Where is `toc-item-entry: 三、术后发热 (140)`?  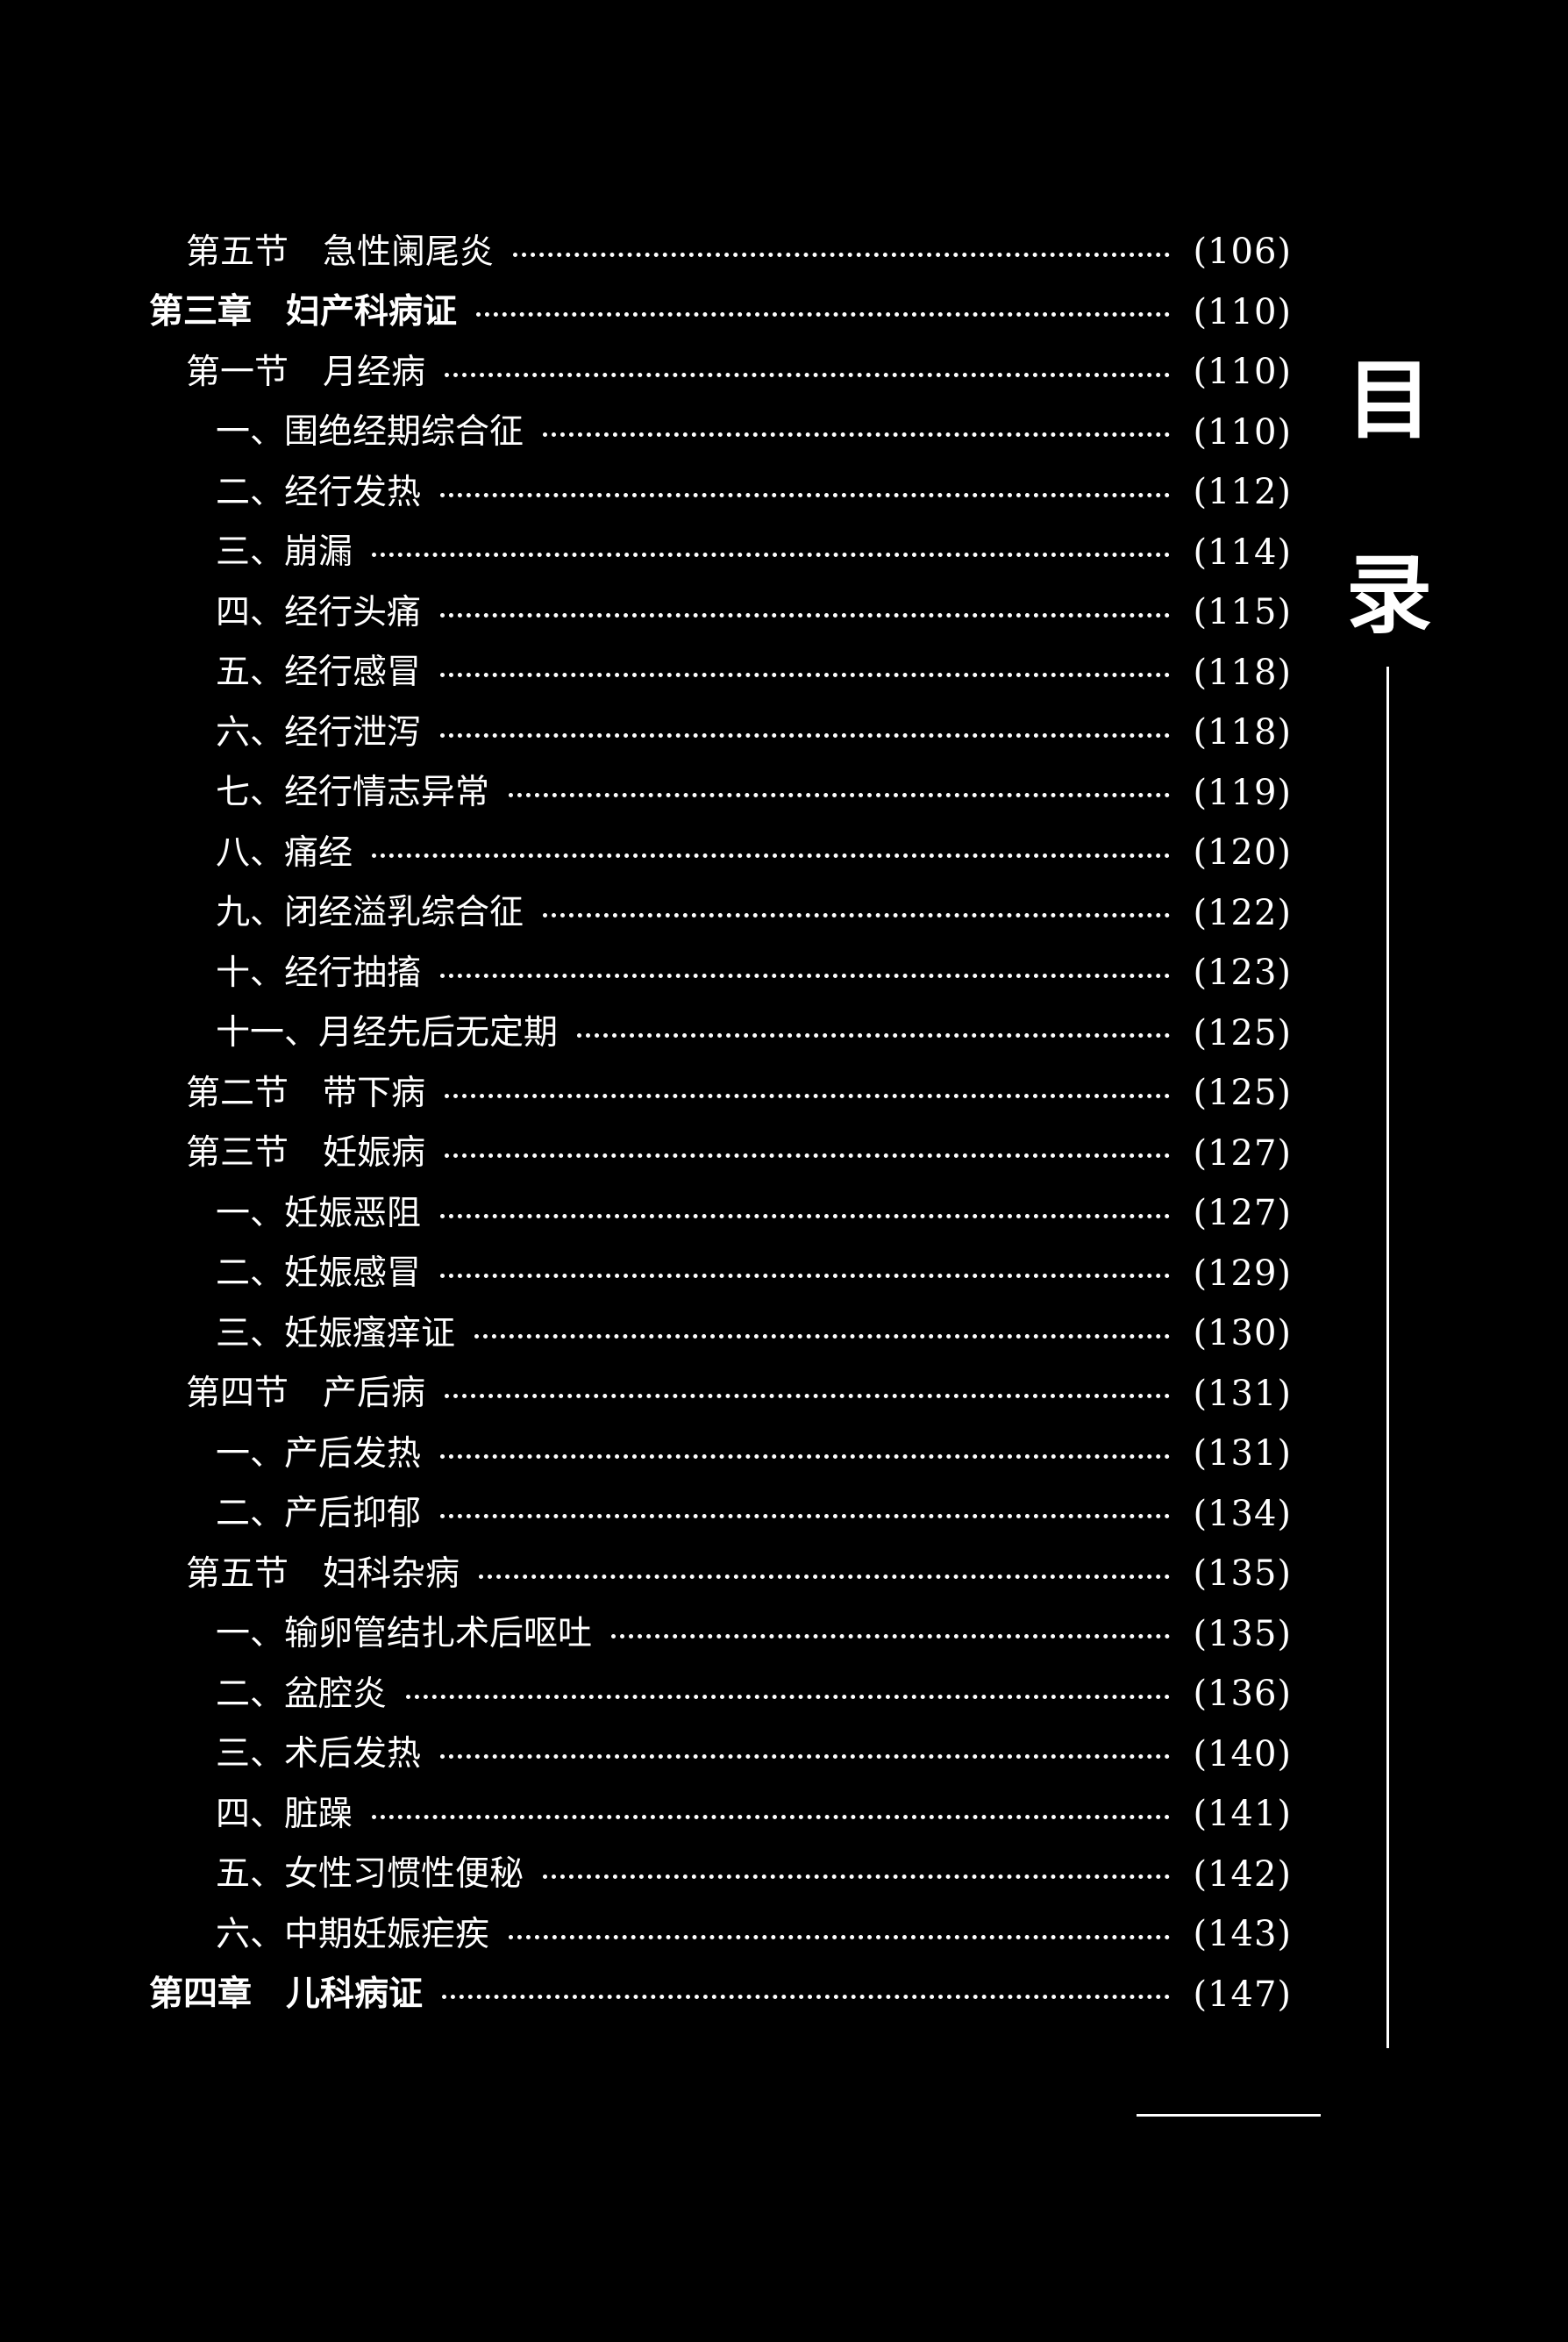 toc-item-entry: 三、术后发热 (140) is located at coordinates (784, 1755).